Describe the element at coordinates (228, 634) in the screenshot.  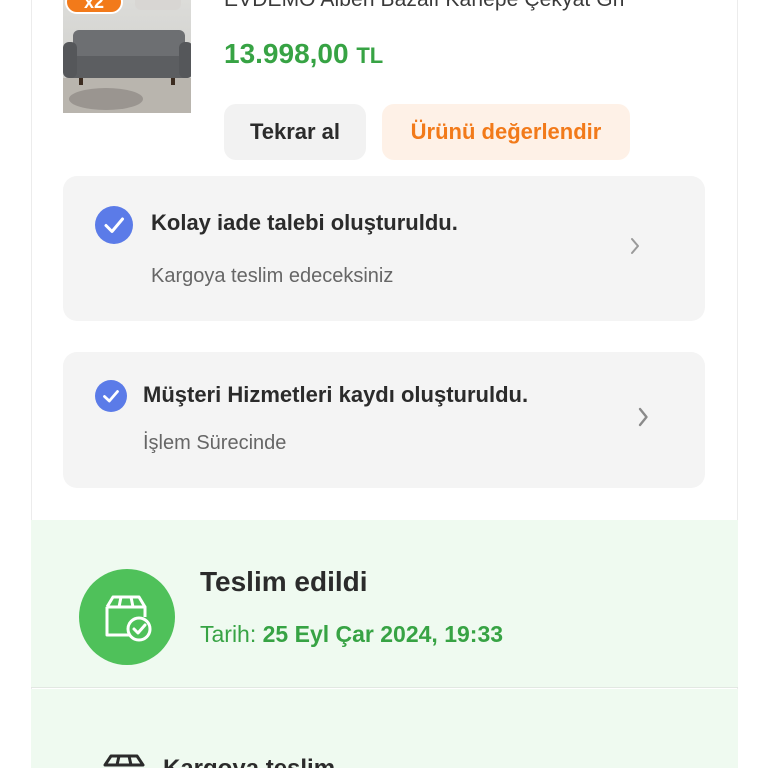
I see `delivery-date-label: Tarih:` at that location.